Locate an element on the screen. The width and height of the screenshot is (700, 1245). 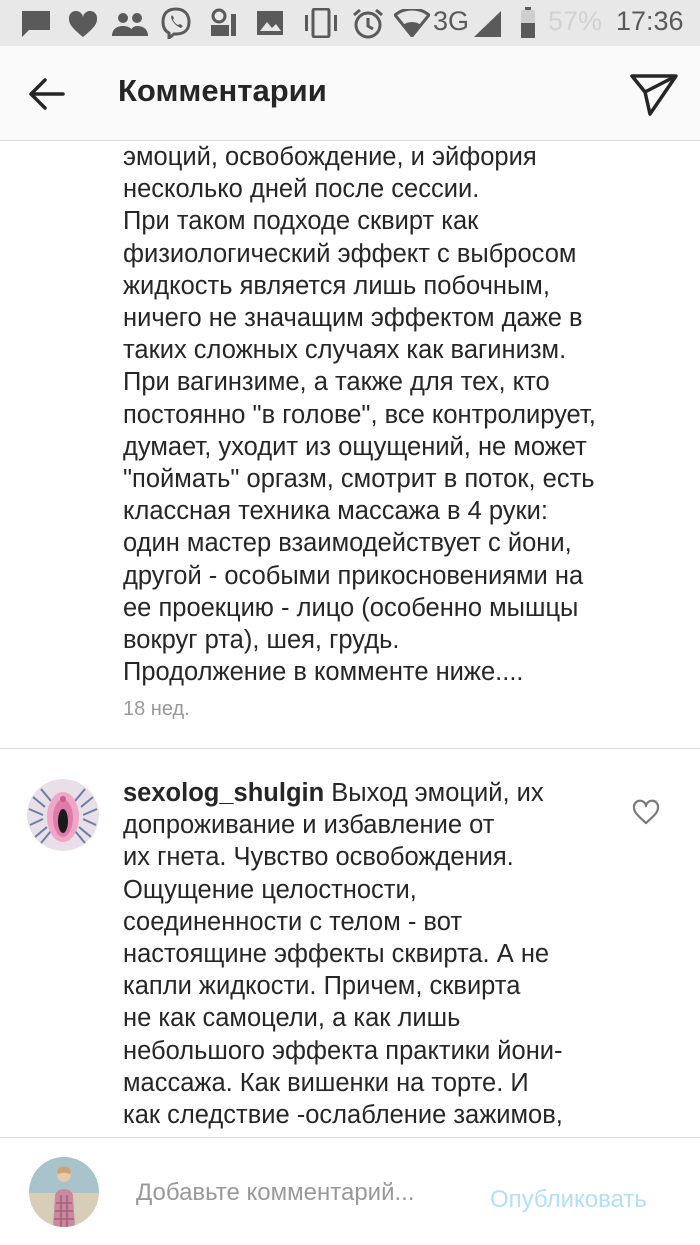
comment-composer: Опубликовать is located at coordinates (350, 1191).